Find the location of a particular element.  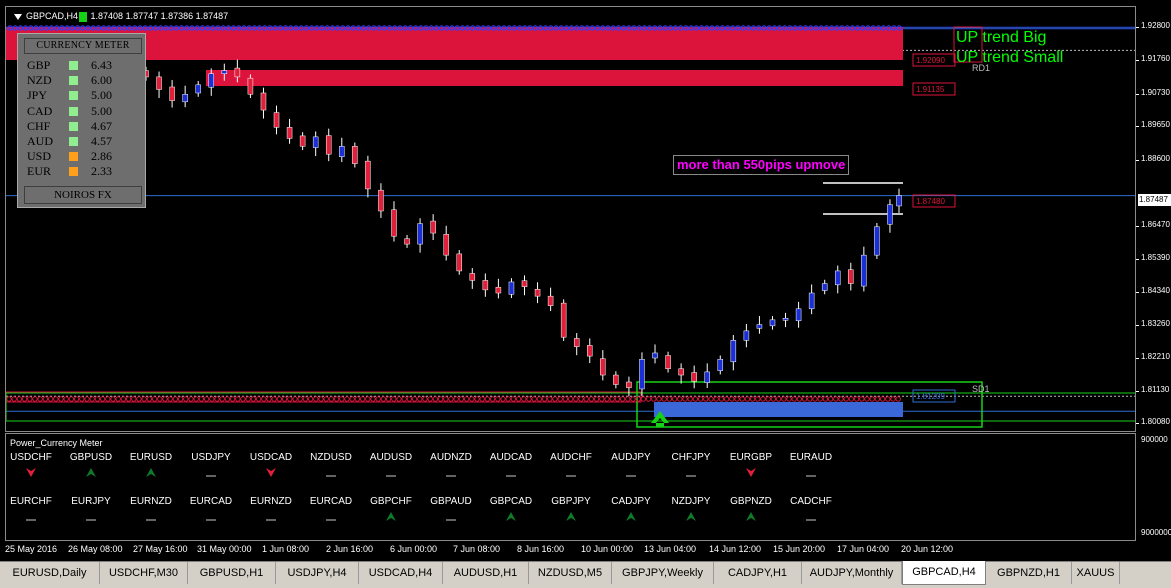

meter-value: 5.00 is located at coordinates (101, 95).